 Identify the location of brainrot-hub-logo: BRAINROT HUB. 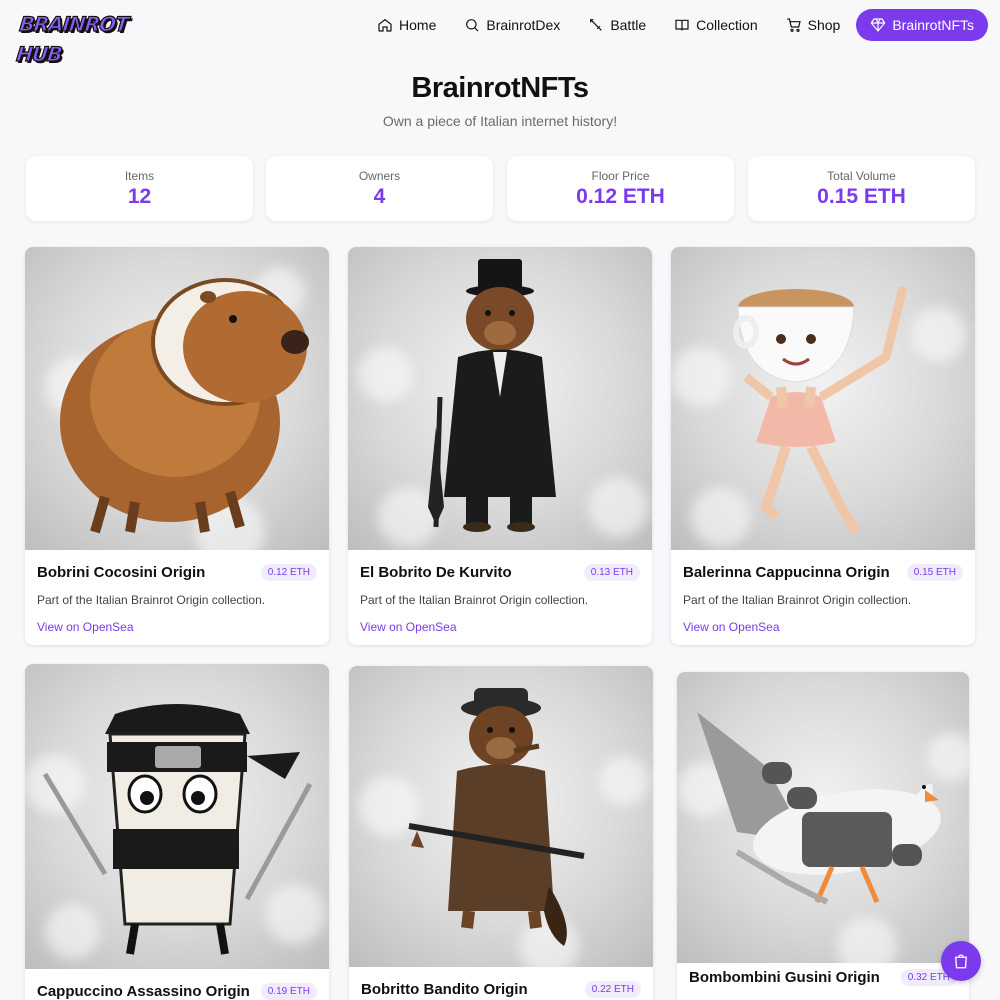
(76, 37).